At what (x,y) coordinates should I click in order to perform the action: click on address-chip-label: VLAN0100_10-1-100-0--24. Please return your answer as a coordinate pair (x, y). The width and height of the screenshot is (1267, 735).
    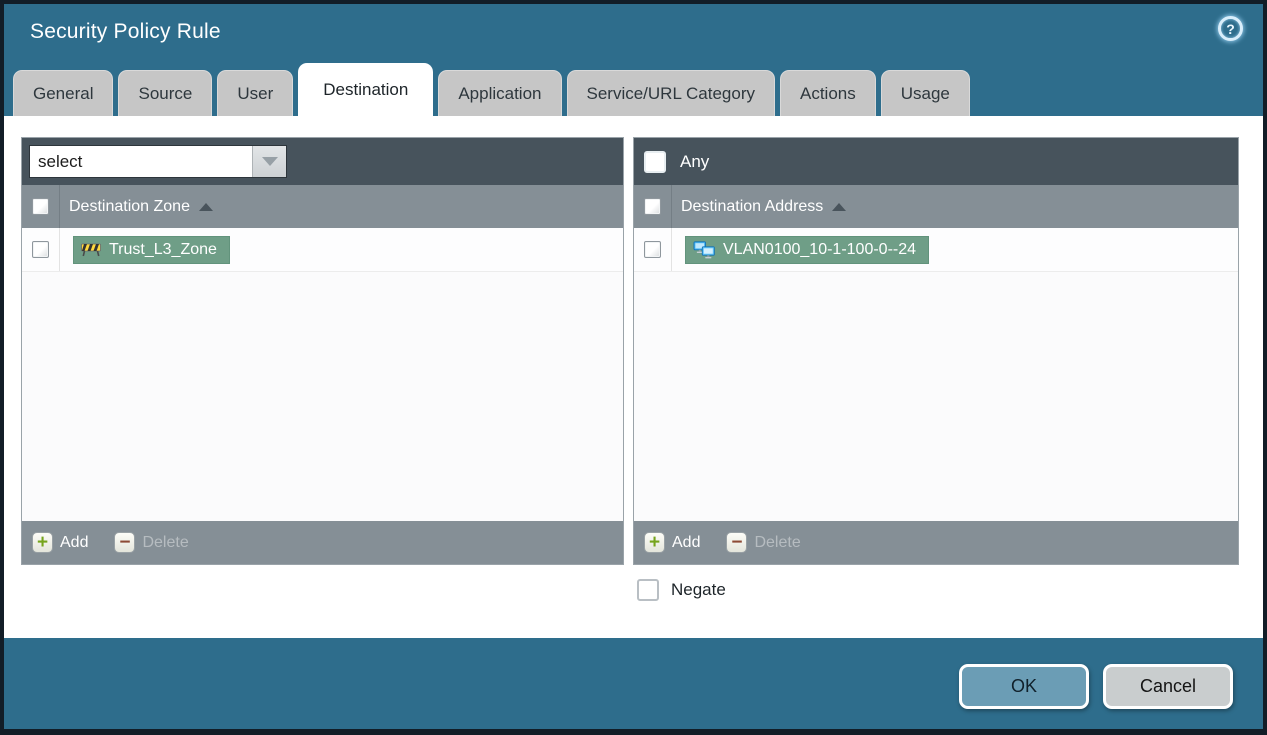
    Looking at the image, I should click on (820, 249).